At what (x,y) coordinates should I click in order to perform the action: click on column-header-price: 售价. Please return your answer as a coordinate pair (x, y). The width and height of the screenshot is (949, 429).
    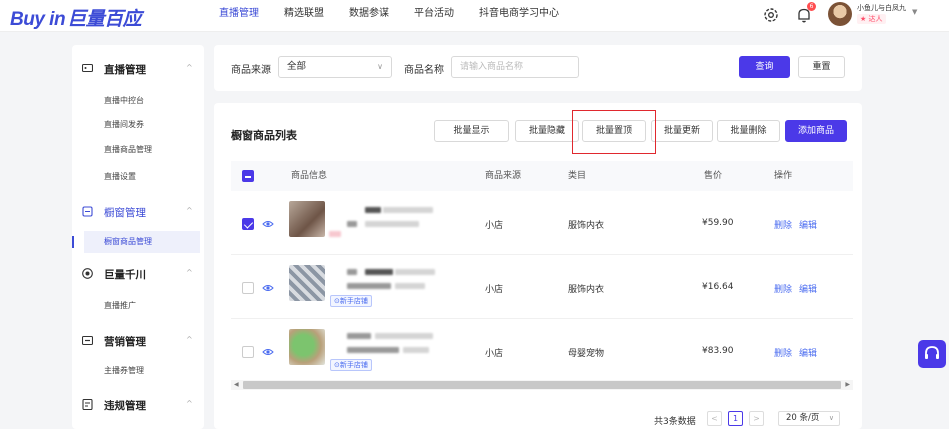
    Looking at the image, I should click on (713, 176).